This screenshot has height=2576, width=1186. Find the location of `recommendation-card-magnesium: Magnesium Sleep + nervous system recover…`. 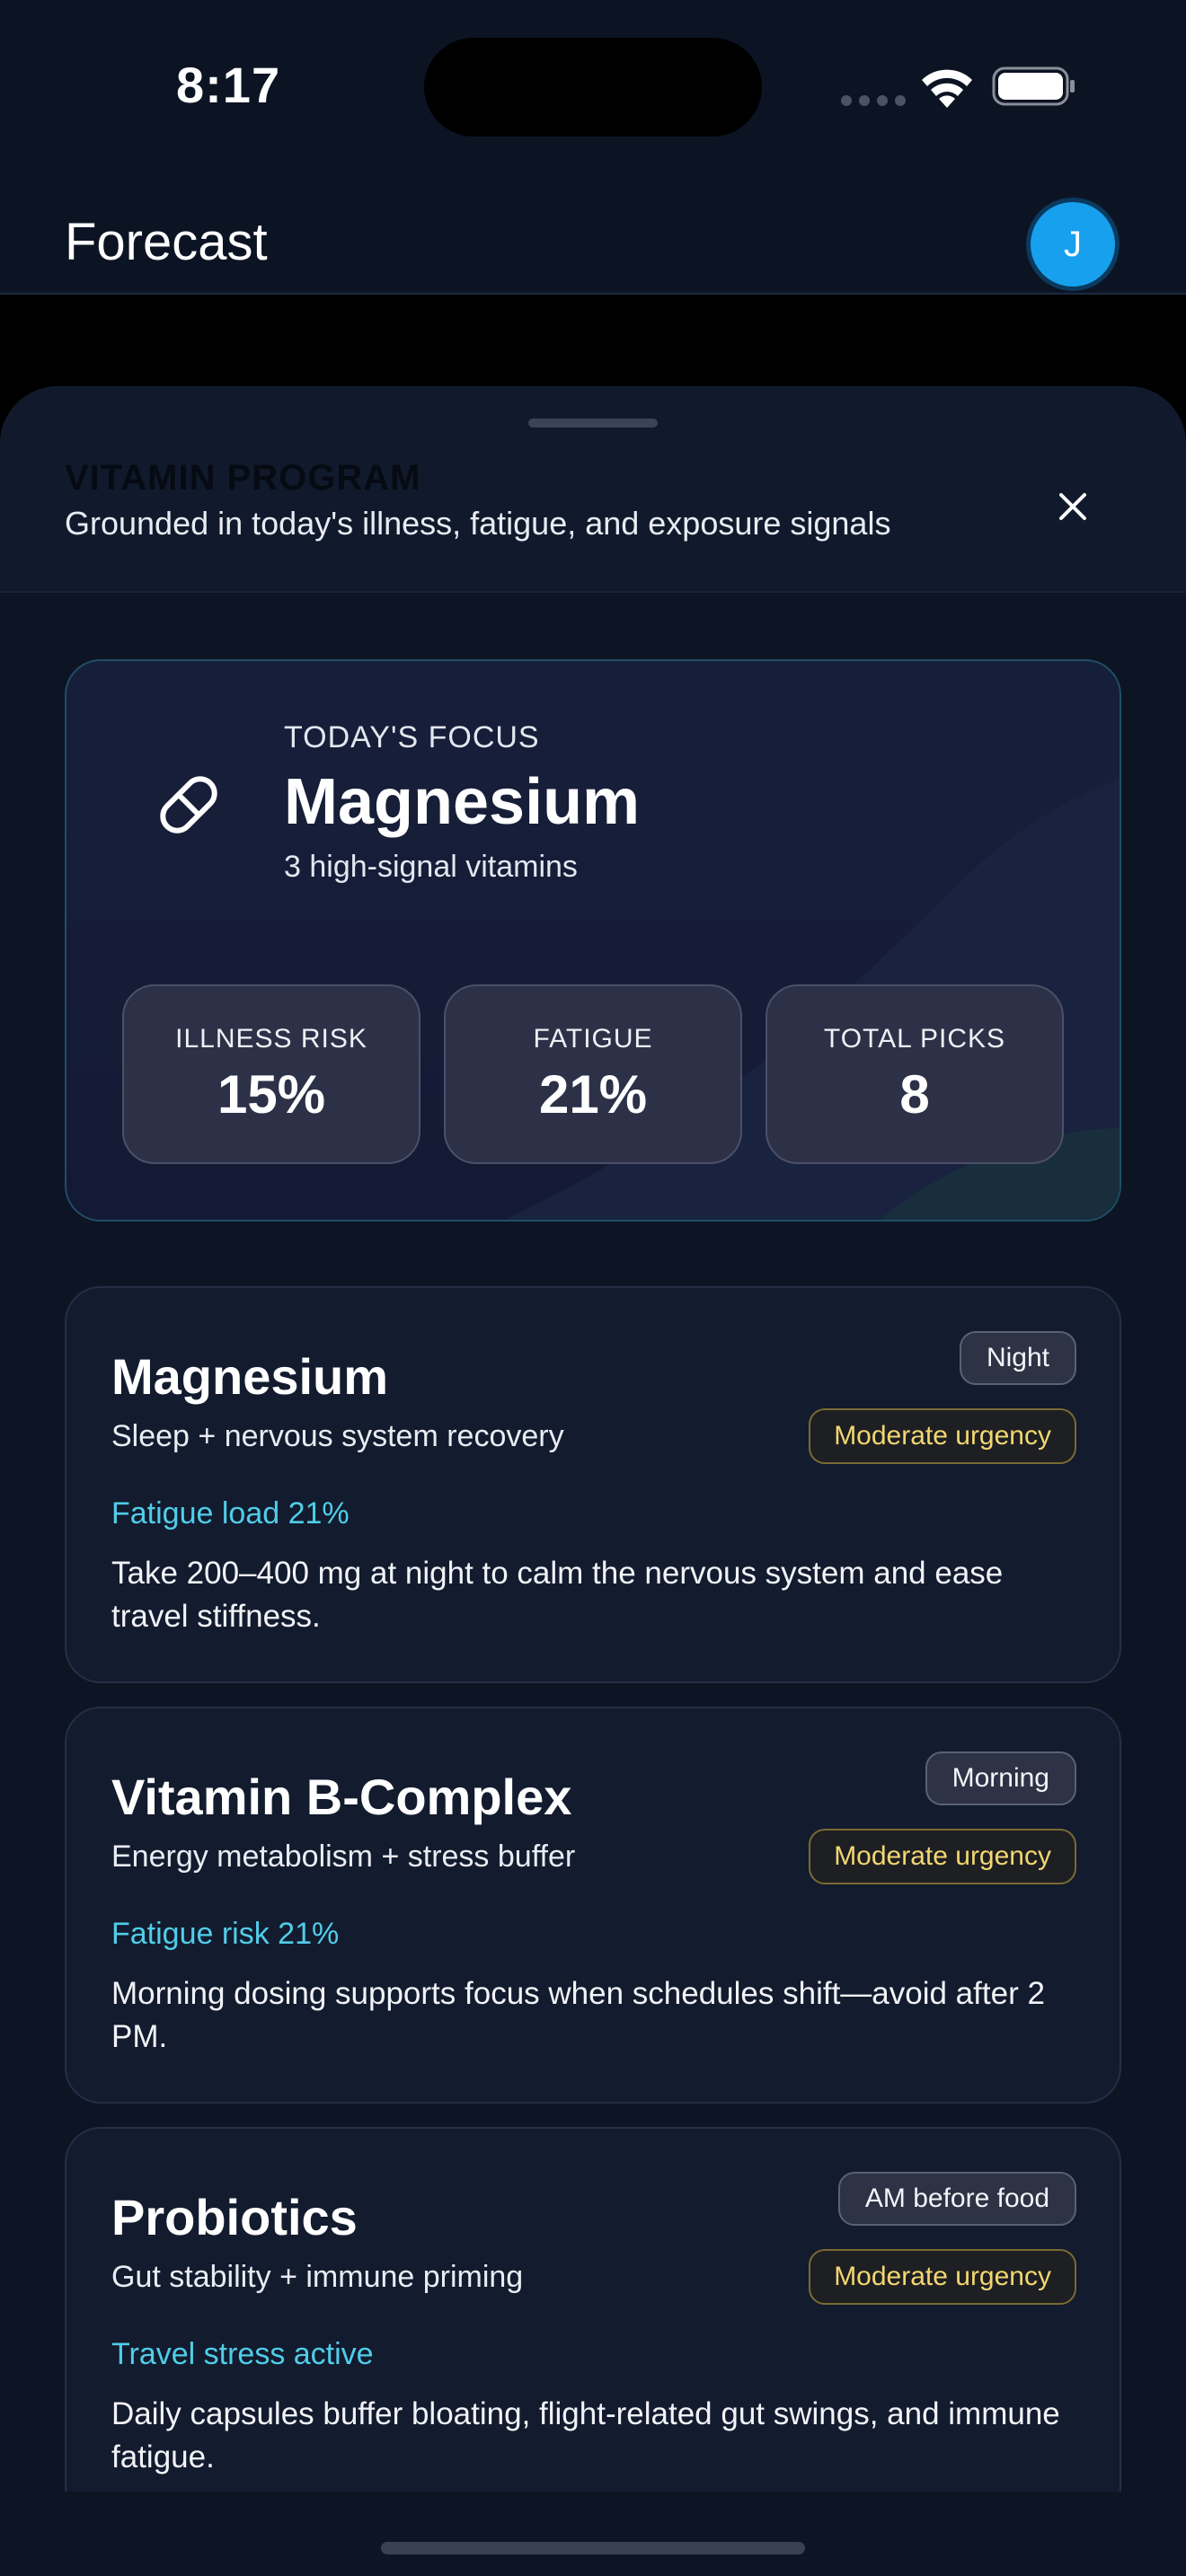

recommendation-card-magnesium: Magnesium Sleep + nervous system recover… is located at coordinates (593, 1484).